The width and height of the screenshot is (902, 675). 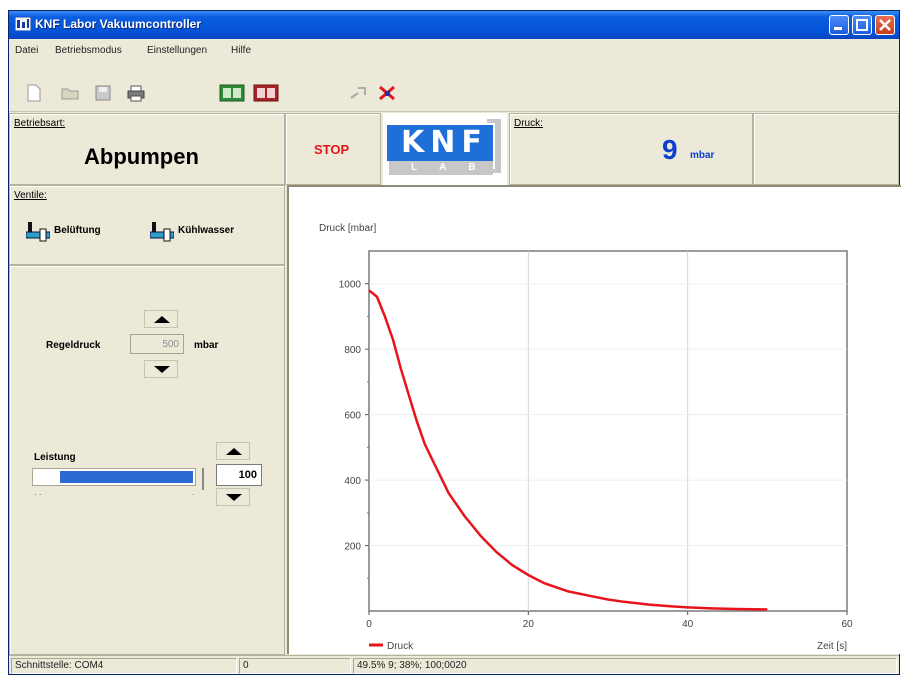 What do you see at coordinates (702, 155) in the screenshot?
I see `pressure-unit: mbar` at bounding box center [702, 155].